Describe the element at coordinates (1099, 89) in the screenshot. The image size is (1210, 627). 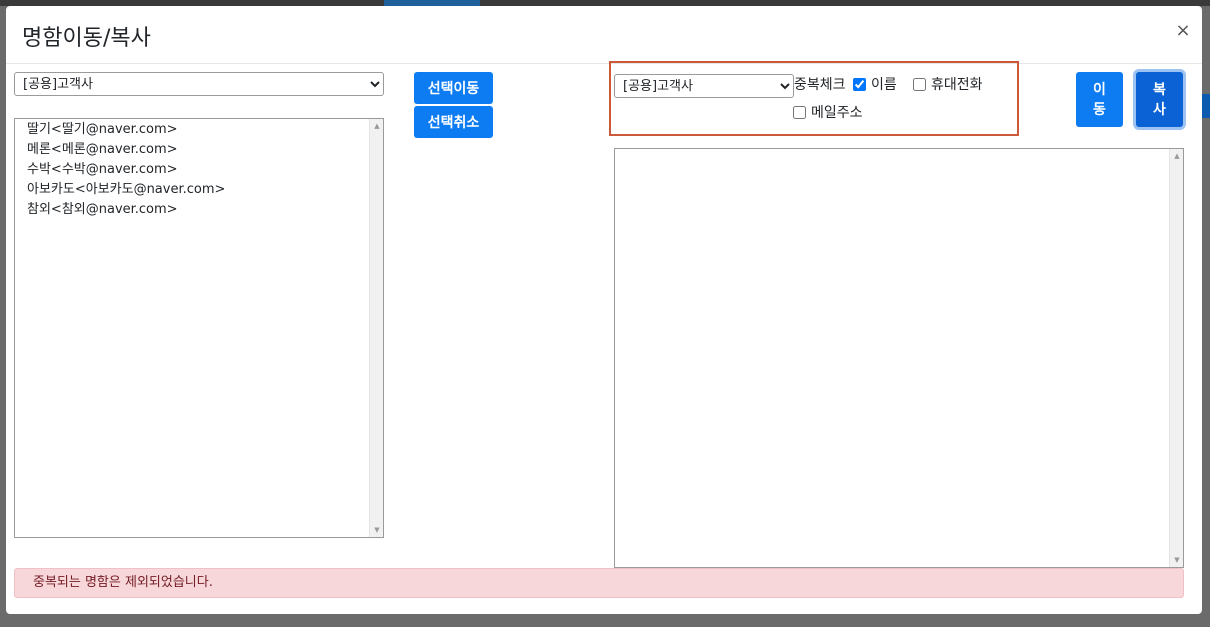
I see `move-button-label-1: 이` at that location.